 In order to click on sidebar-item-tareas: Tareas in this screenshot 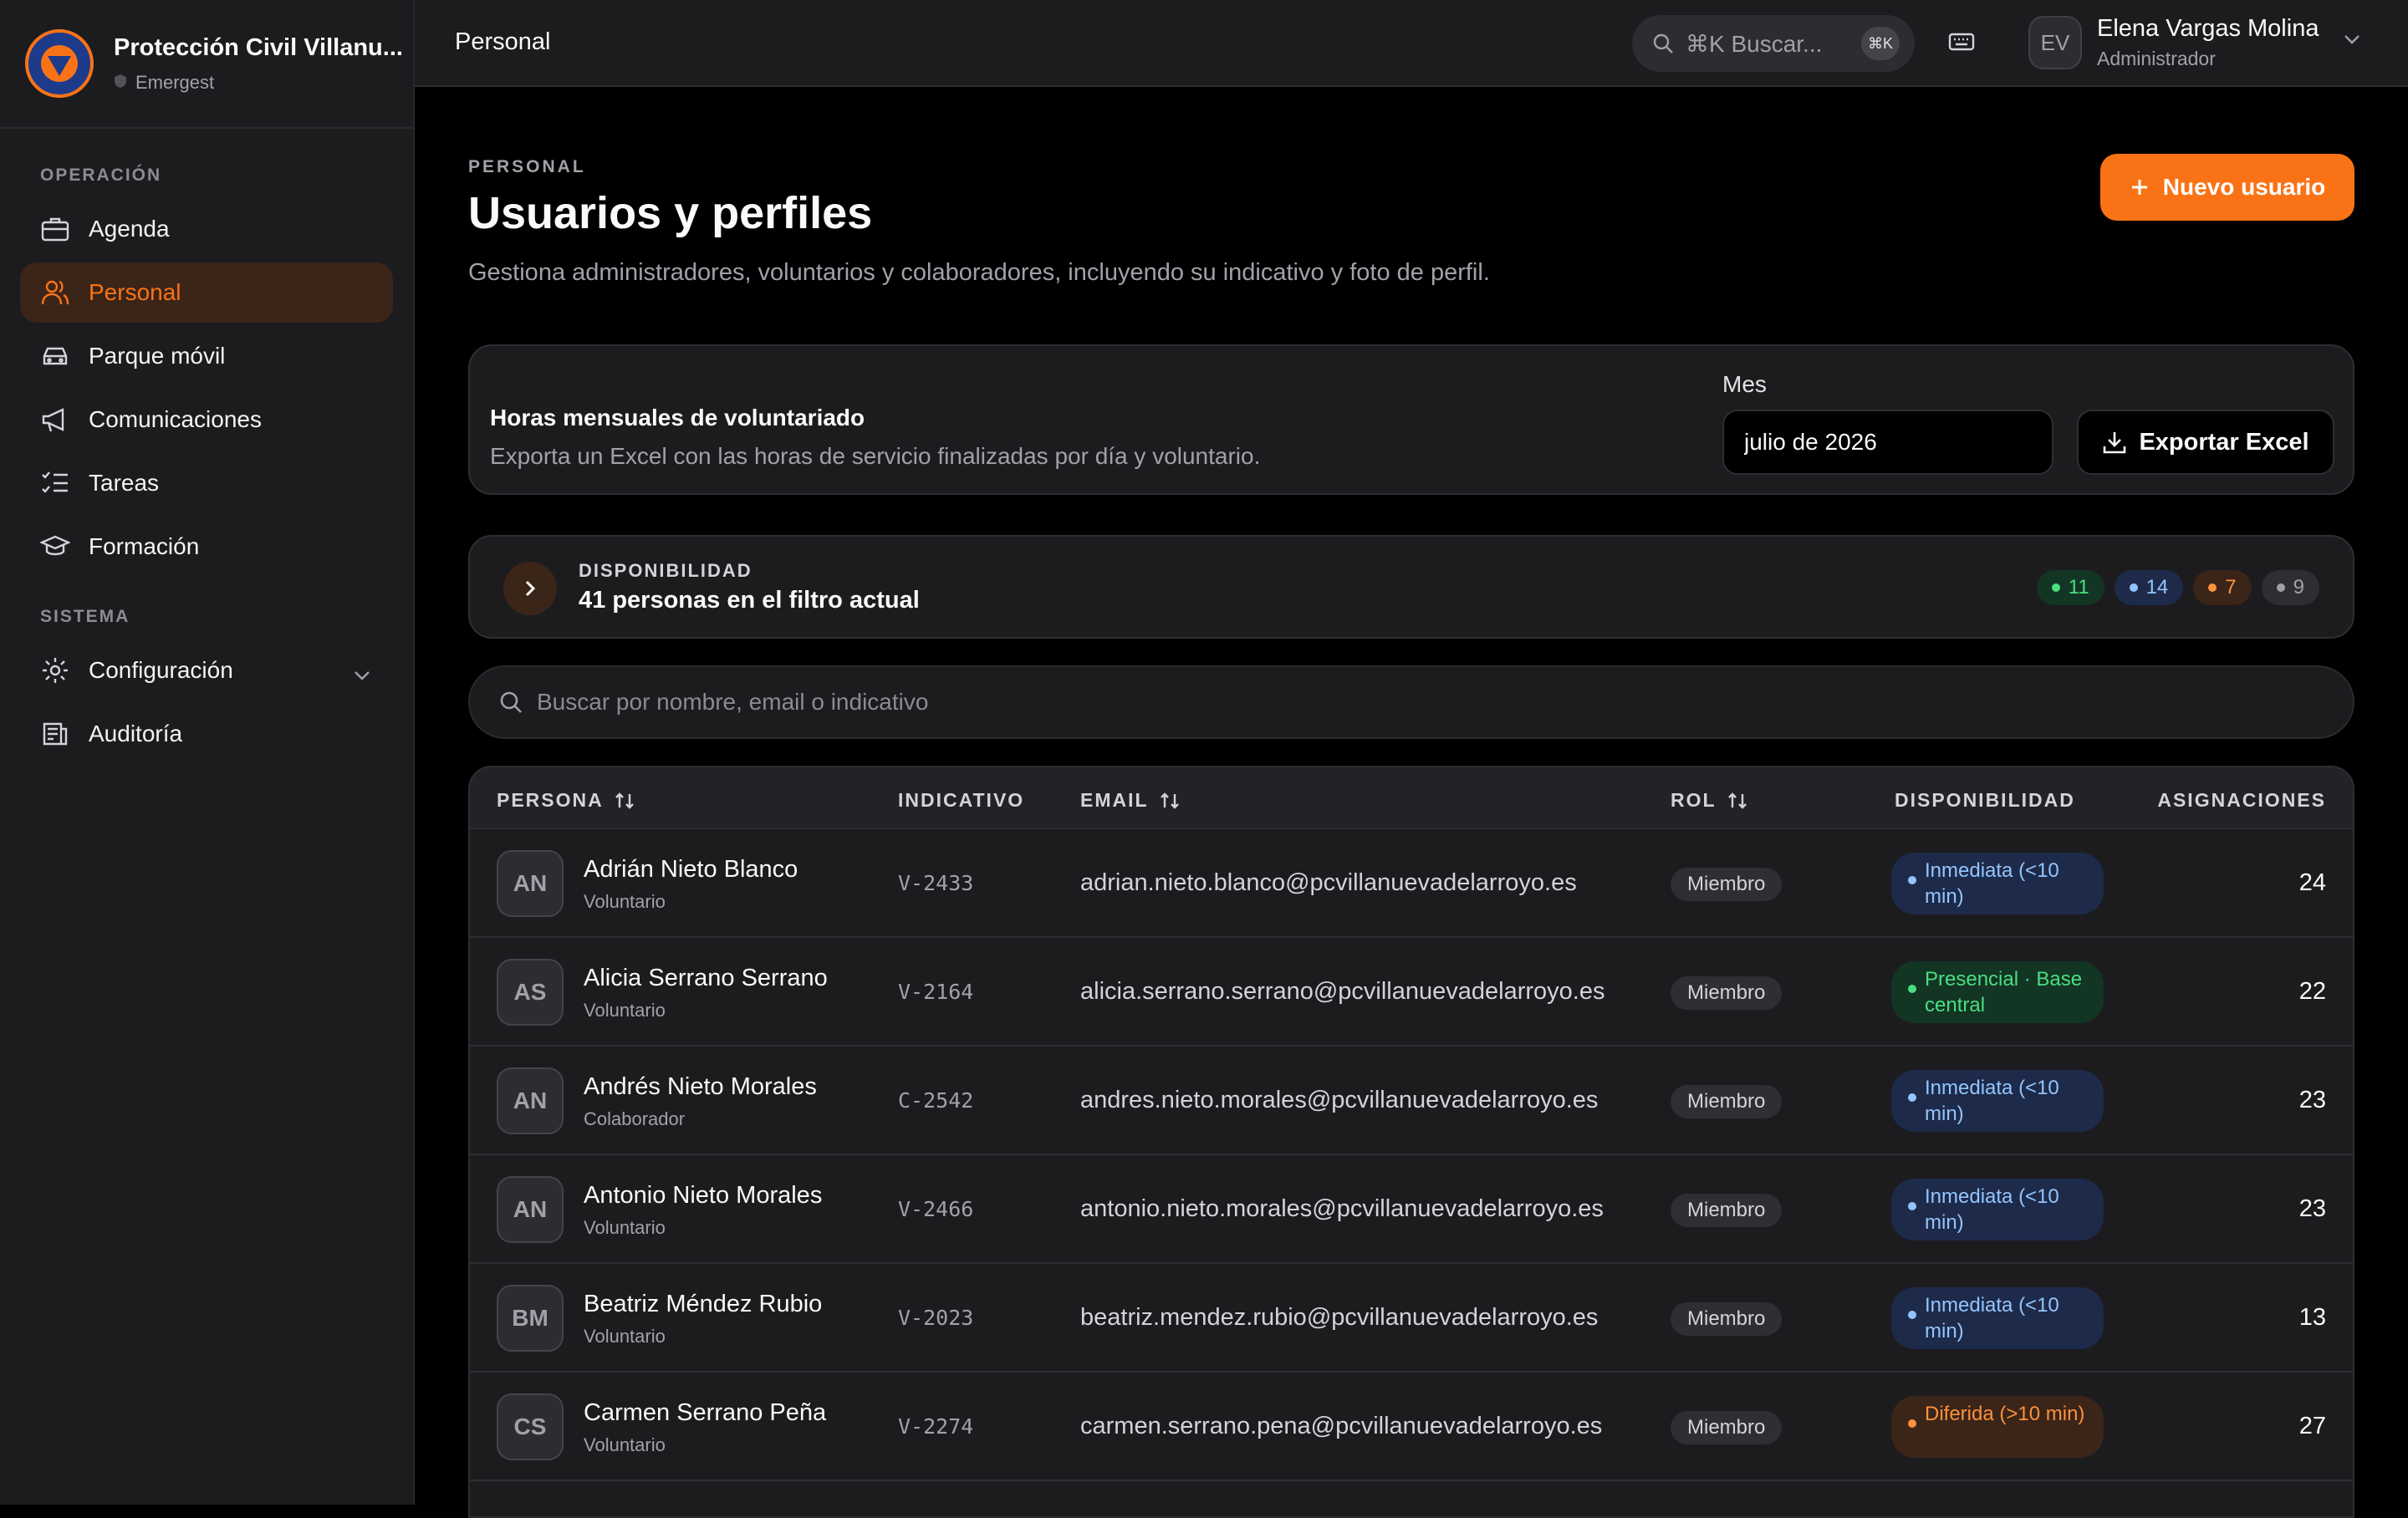, I will do `click(206, 483)`.